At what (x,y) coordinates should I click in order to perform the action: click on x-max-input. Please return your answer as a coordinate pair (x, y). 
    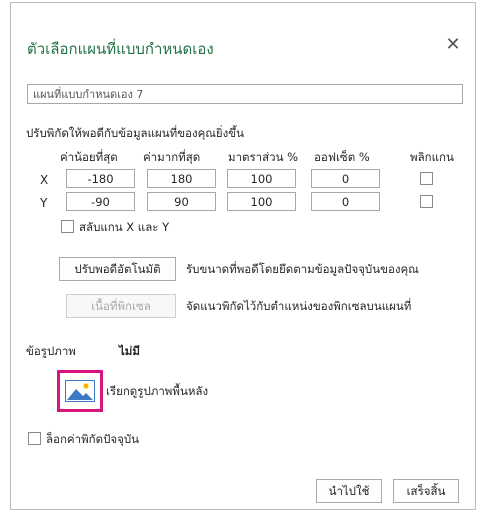
    Looking at the image, I should click on (181, 178).